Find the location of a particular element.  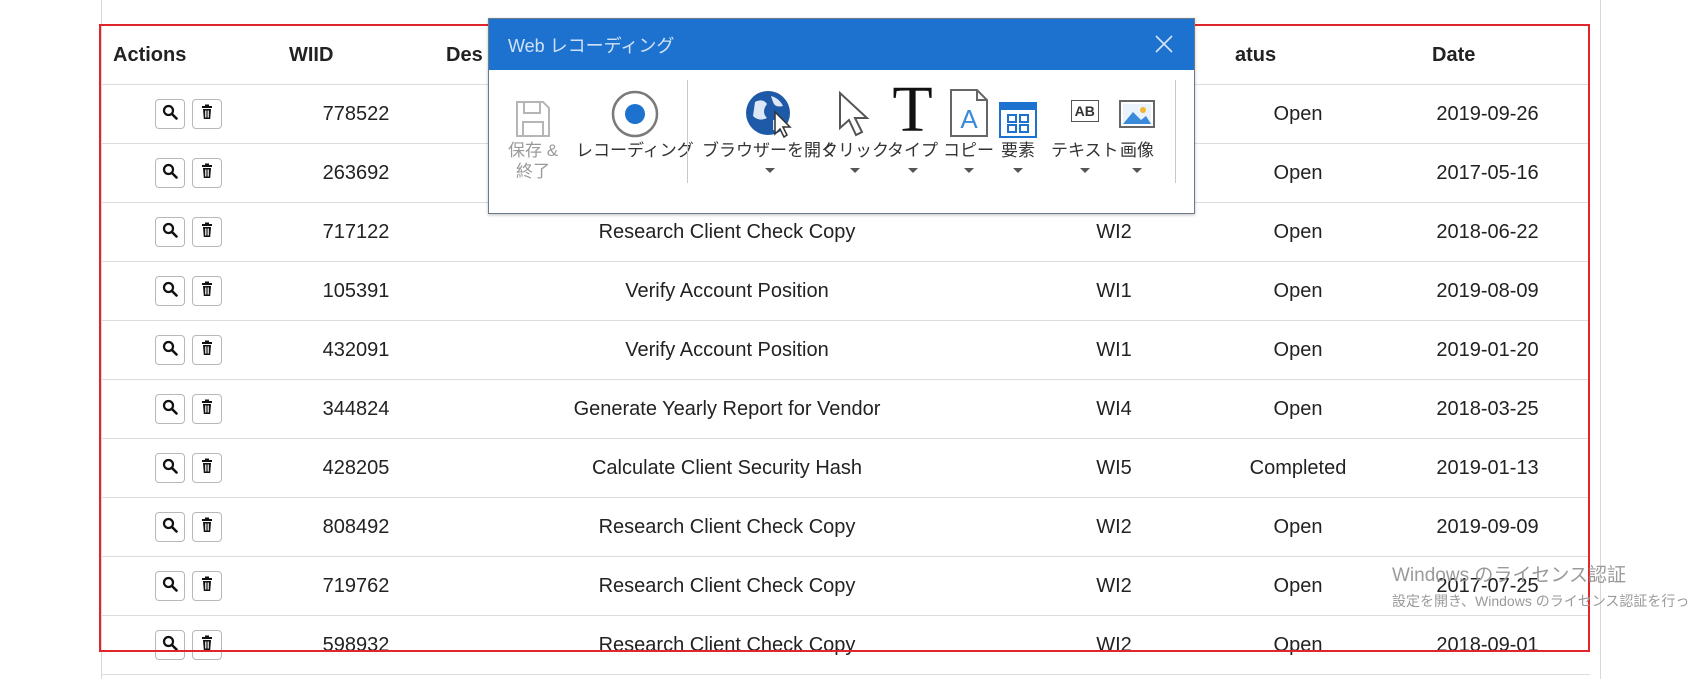

cell-date: 2017-05-16 is located at coordinates (1487, 173).